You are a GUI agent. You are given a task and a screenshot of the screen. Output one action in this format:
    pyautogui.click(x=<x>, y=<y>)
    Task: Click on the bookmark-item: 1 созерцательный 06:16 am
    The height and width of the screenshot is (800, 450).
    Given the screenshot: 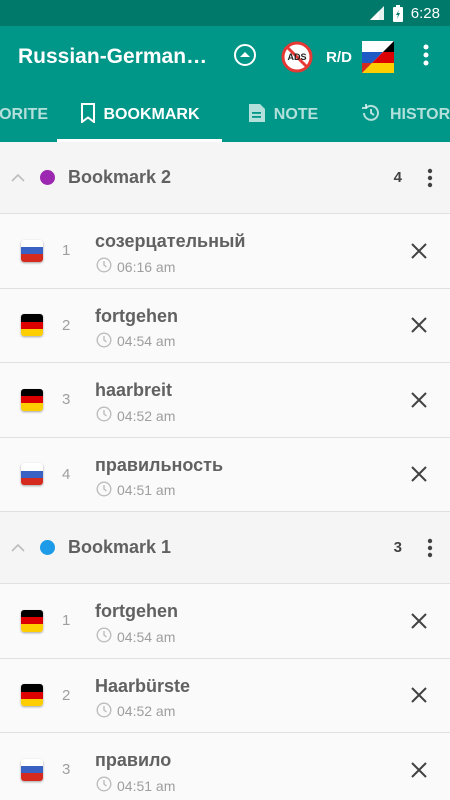 What is the action you would take?
    pyautogui.click(x=225, y=251)
    